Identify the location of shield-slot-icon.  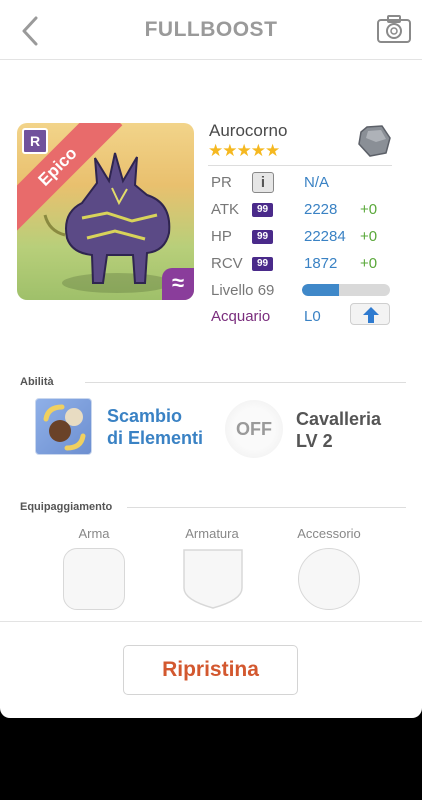
(213, 579).